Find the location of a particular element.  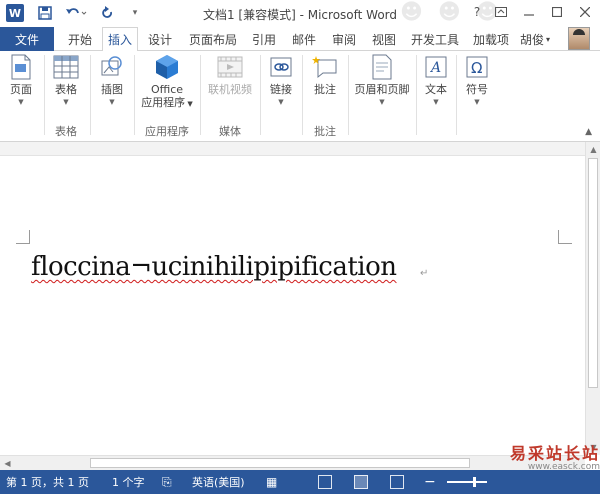

table-icon is located at coordinates (66, 67).